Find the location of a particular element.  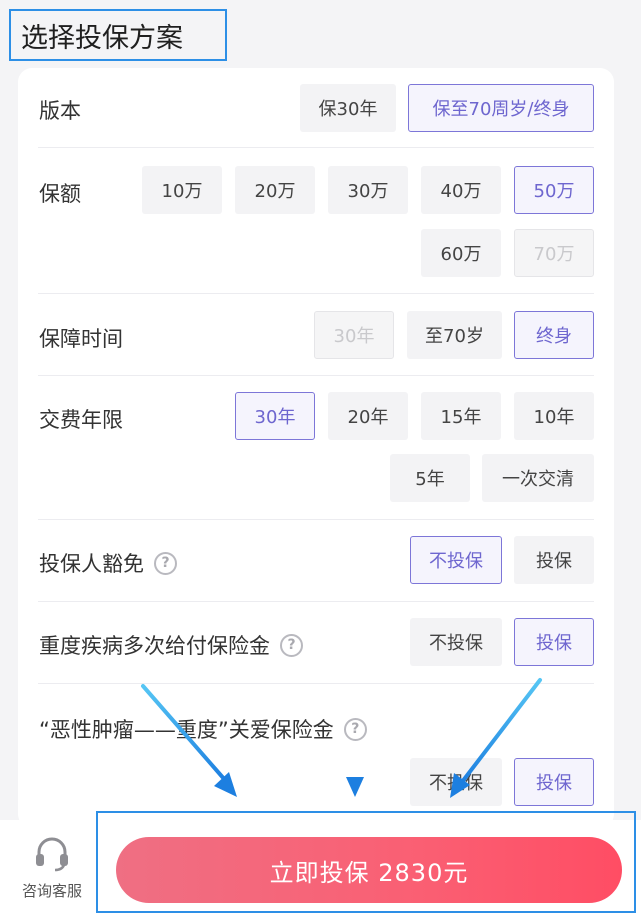

buy-now-button: 立即投保 2830元 is located at coordinates (369, 870).